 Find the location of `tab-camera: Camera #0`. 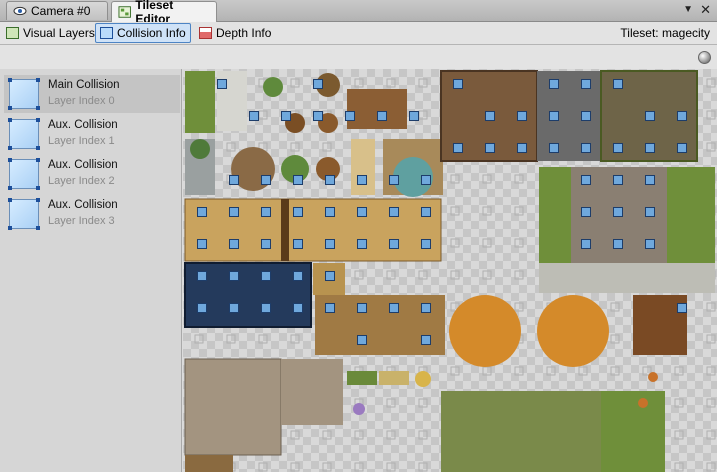

tab-camera: Camera #0 is located at coordinates (57, 10).